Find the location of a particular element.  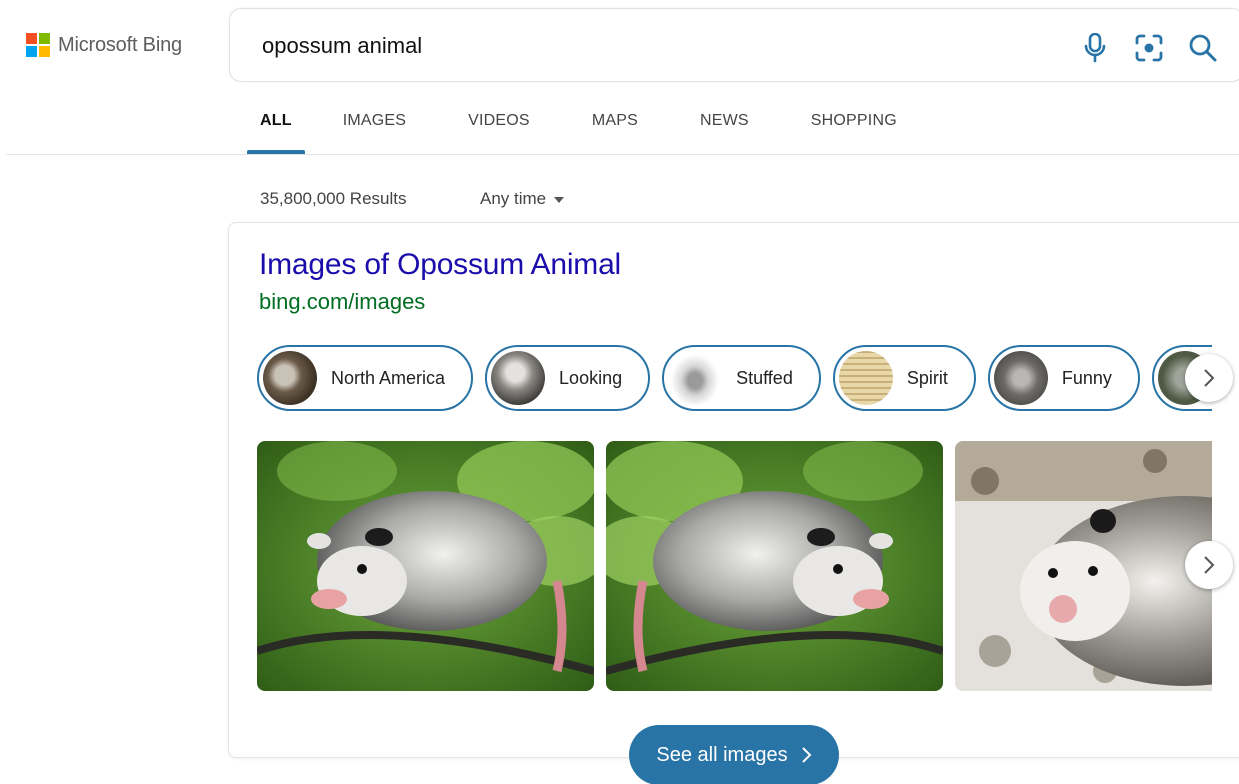

time-filter-dropdown: Any time is located at coordinates (522, 199).